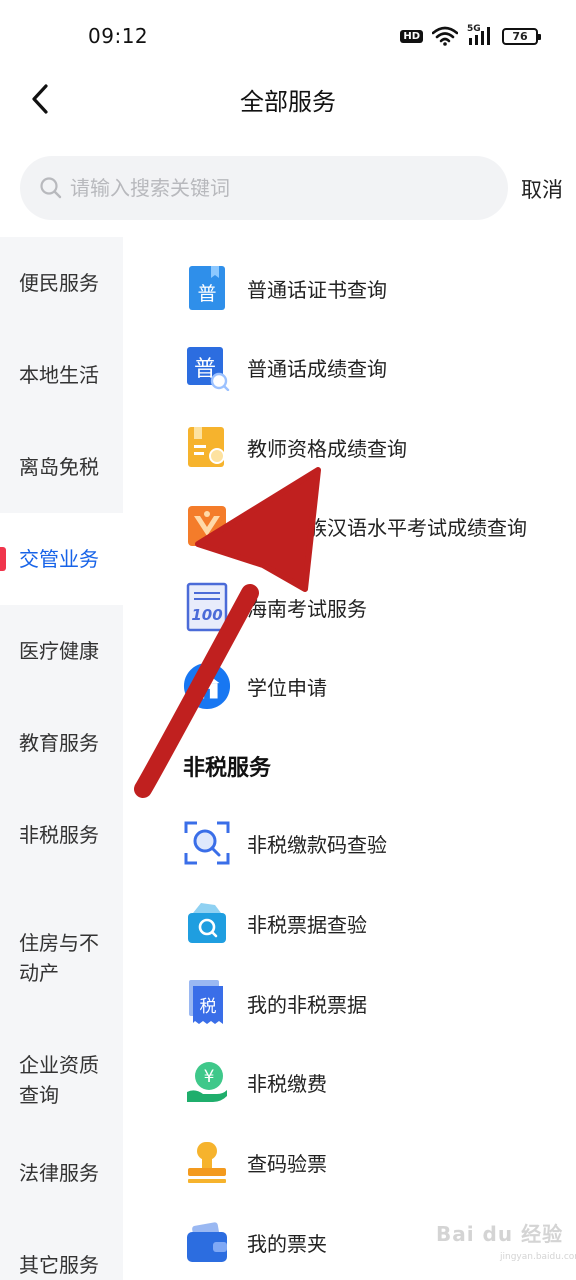 This screenshot has width=576, height=1280. Describe the element at coordinates (287, 1163) in the screenshot. I see `service-label: 查码验票` at that location.